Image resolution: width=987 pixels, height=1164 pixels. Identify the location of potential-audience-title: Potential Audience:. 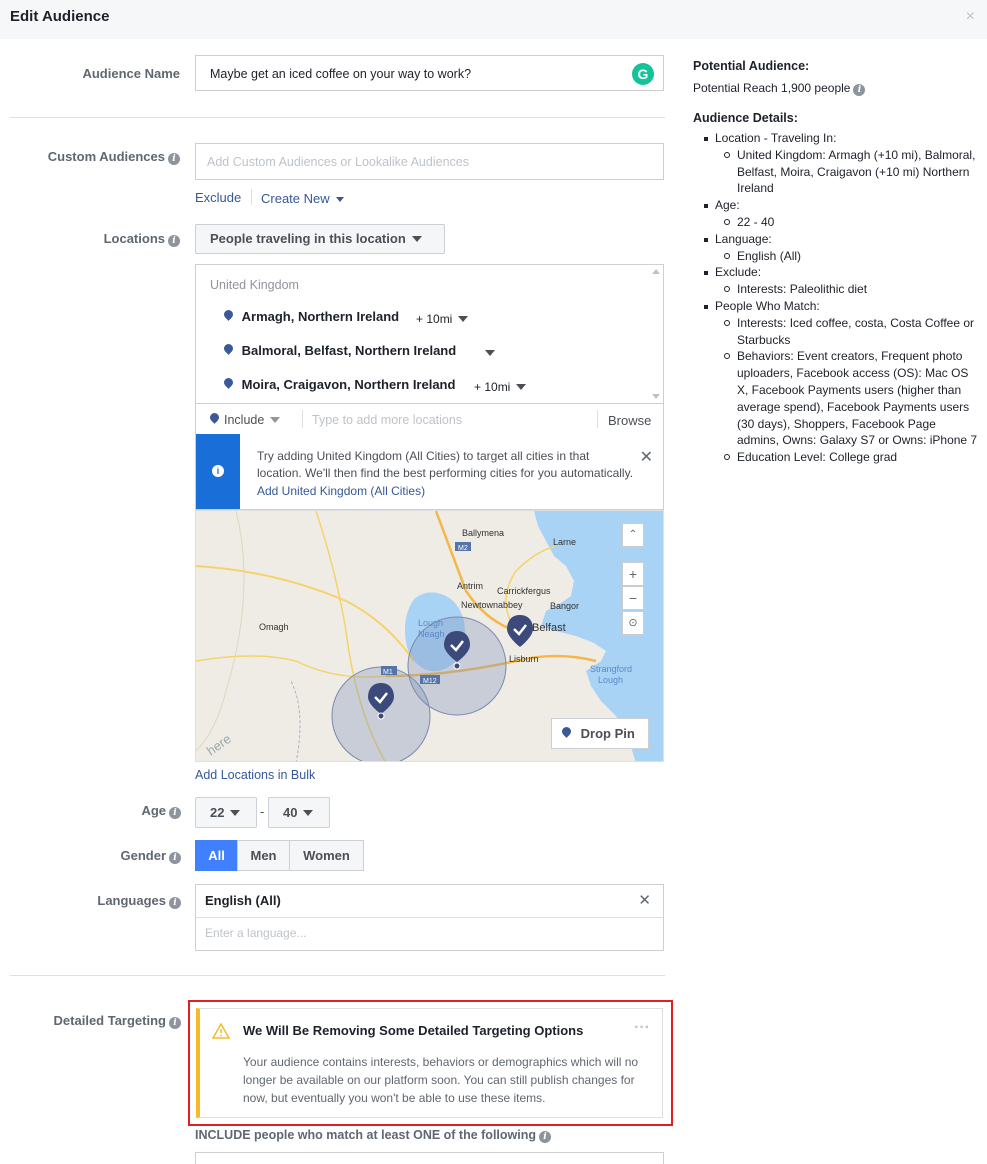
(751, 66).